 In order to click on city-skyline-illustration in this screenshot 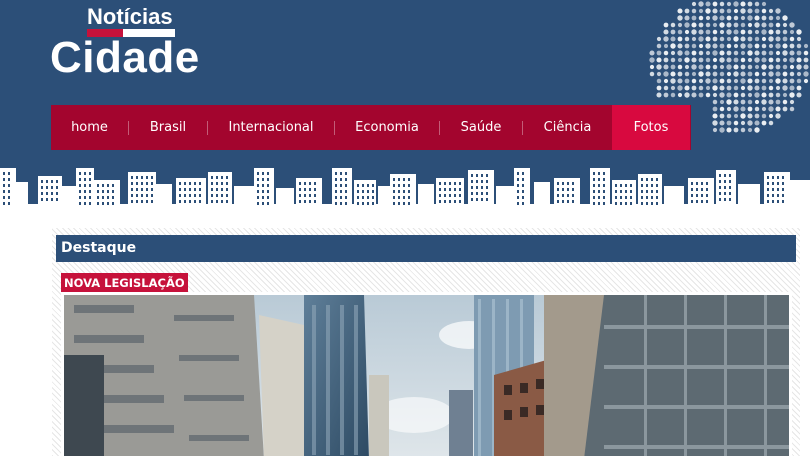, I will do `click(405, 191)`.